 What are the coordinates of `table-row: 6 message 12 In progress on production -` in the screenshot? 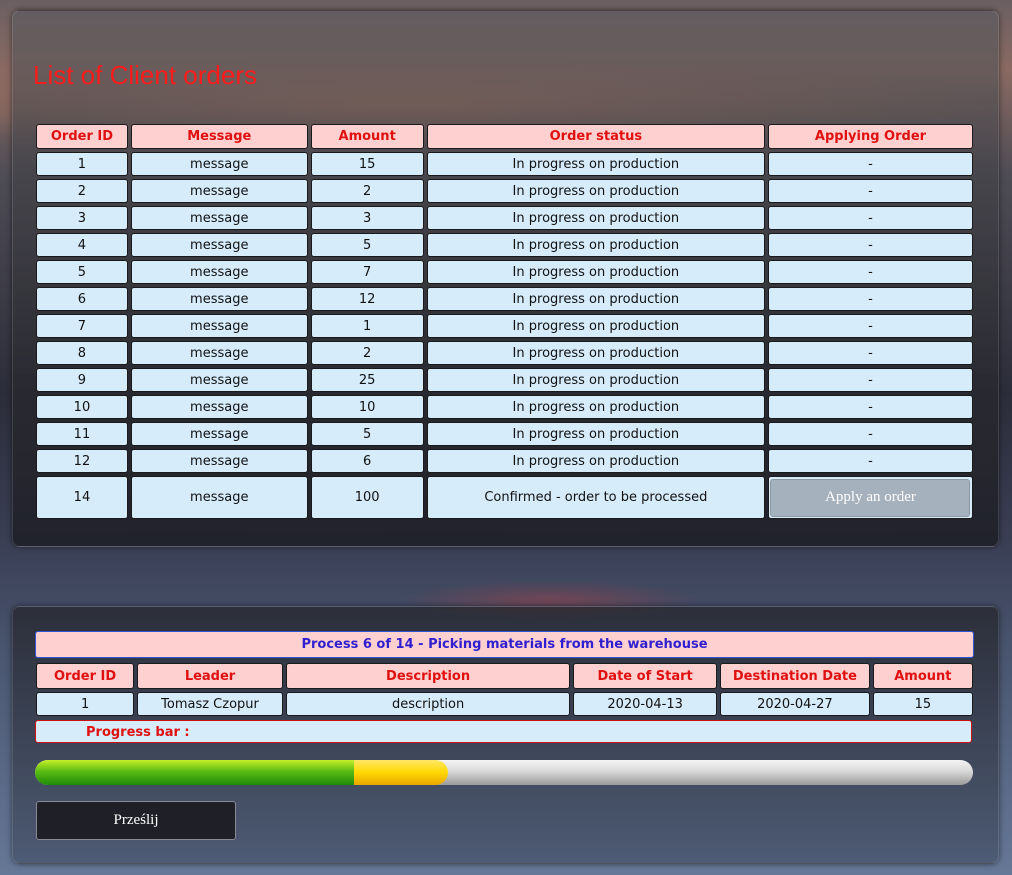 It's located at (504, 299).